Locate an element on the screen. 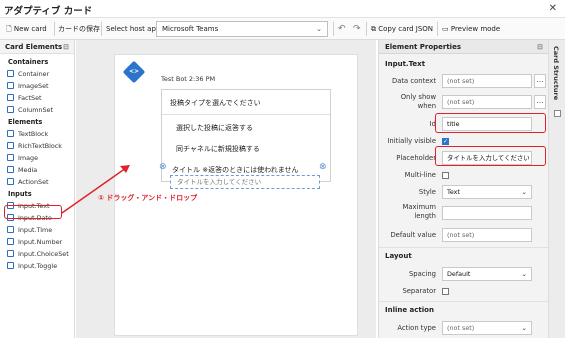 Image resolution: width=565 pixels, height=338 pixels. element-media: Media is located at coordinates (37, 170).